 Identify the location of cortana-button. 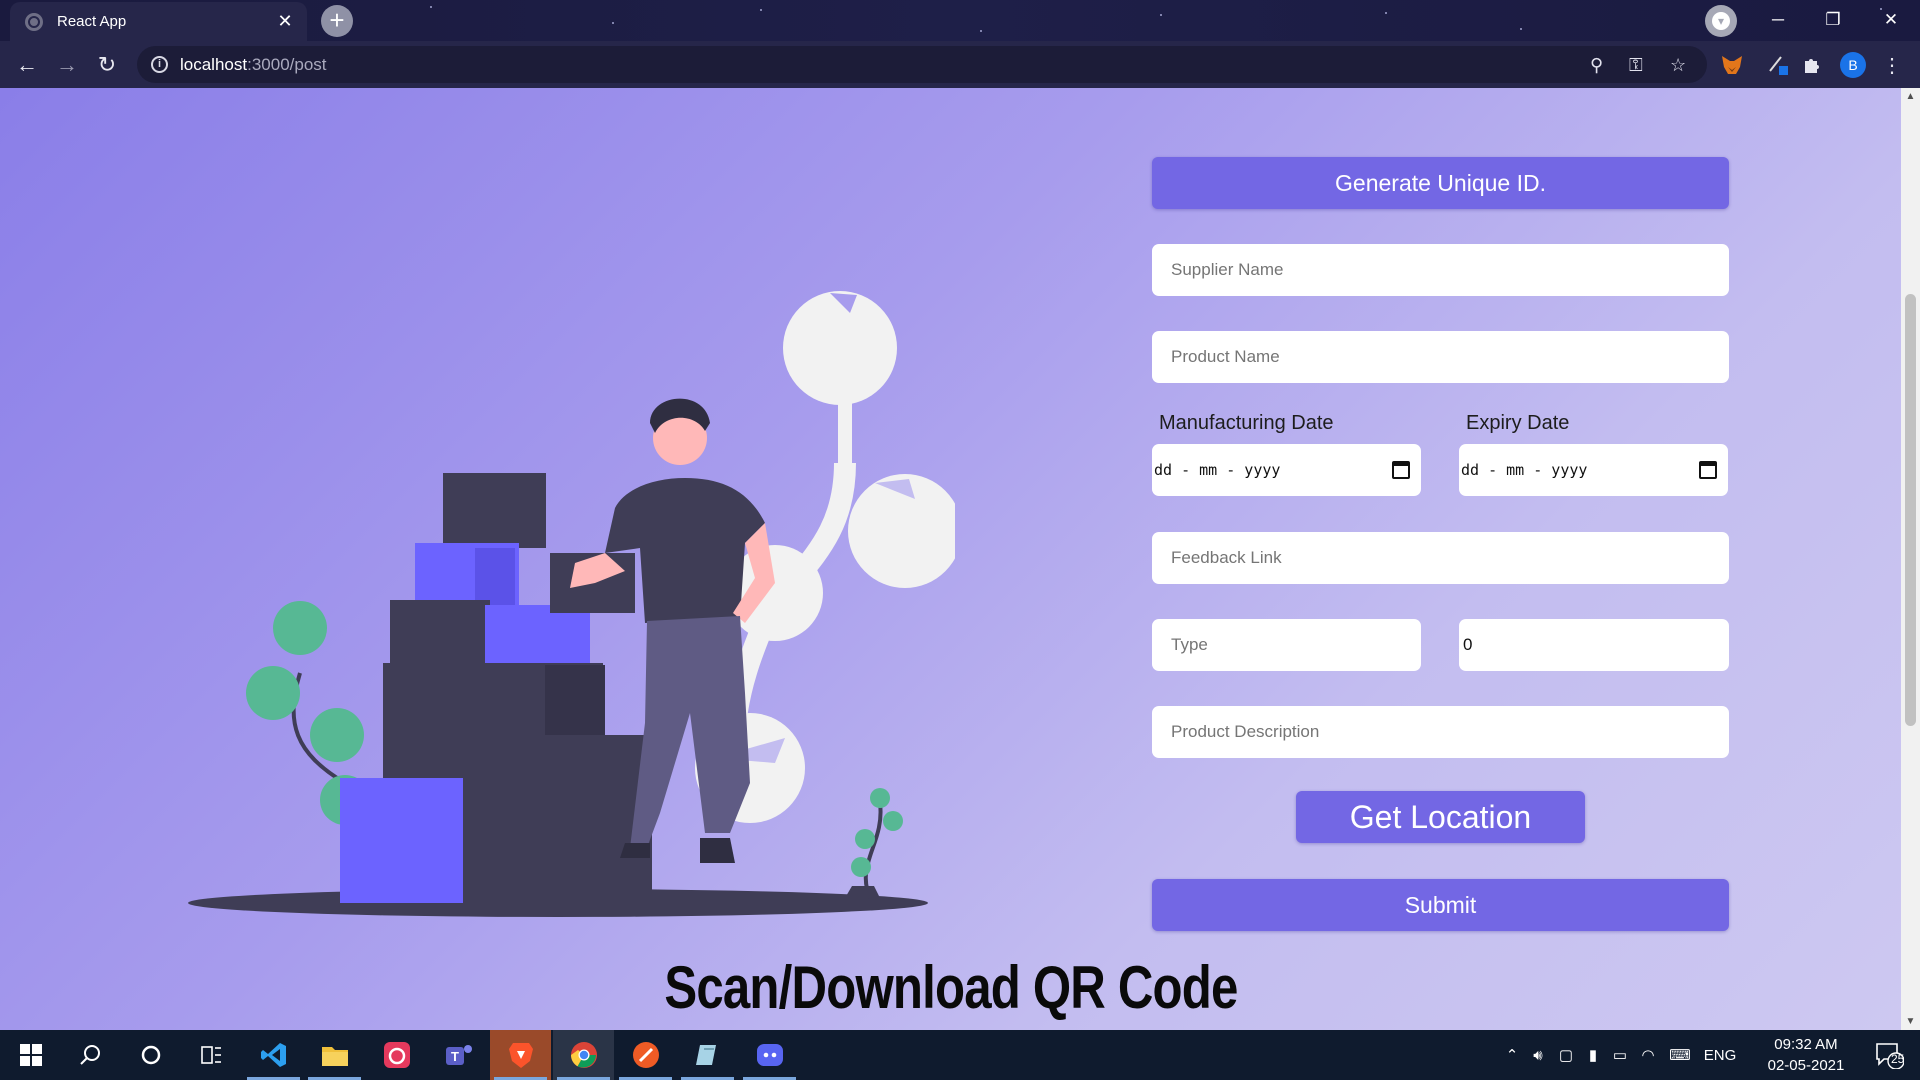
(150, 1055).